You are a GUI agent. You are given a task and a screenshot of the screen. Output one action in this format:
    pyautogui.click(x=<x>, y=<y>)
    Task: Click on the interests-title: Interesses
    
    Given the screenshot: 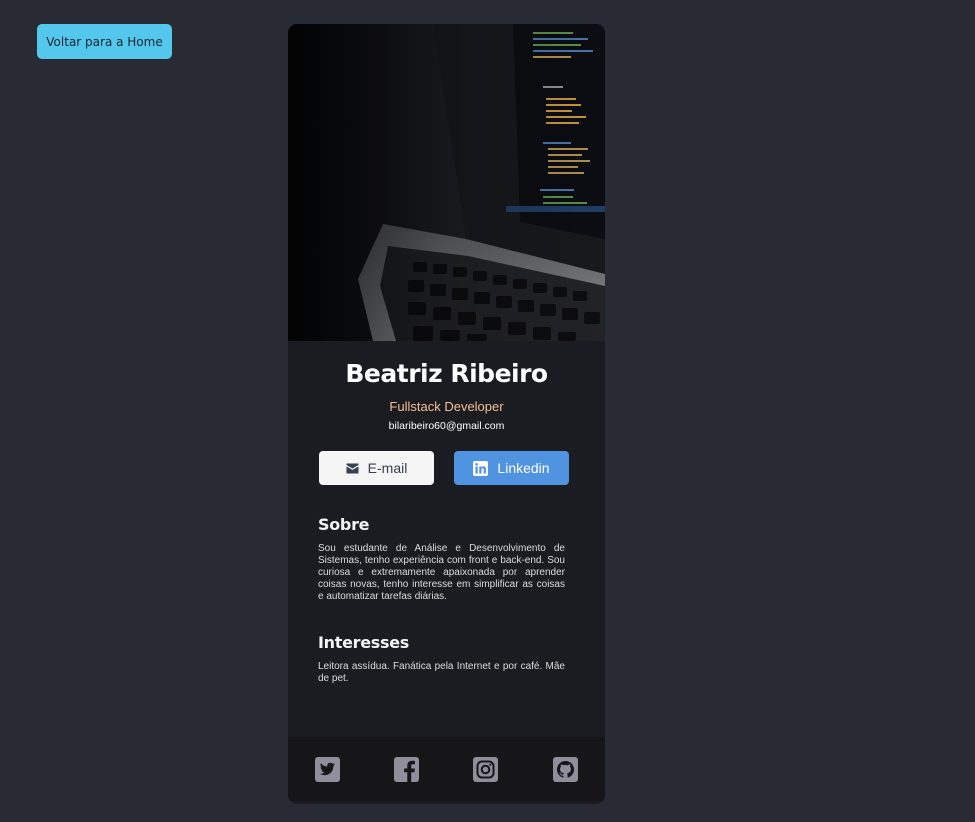 What is the action you would take?
    pyautogui.click(x=364, y=642)
    